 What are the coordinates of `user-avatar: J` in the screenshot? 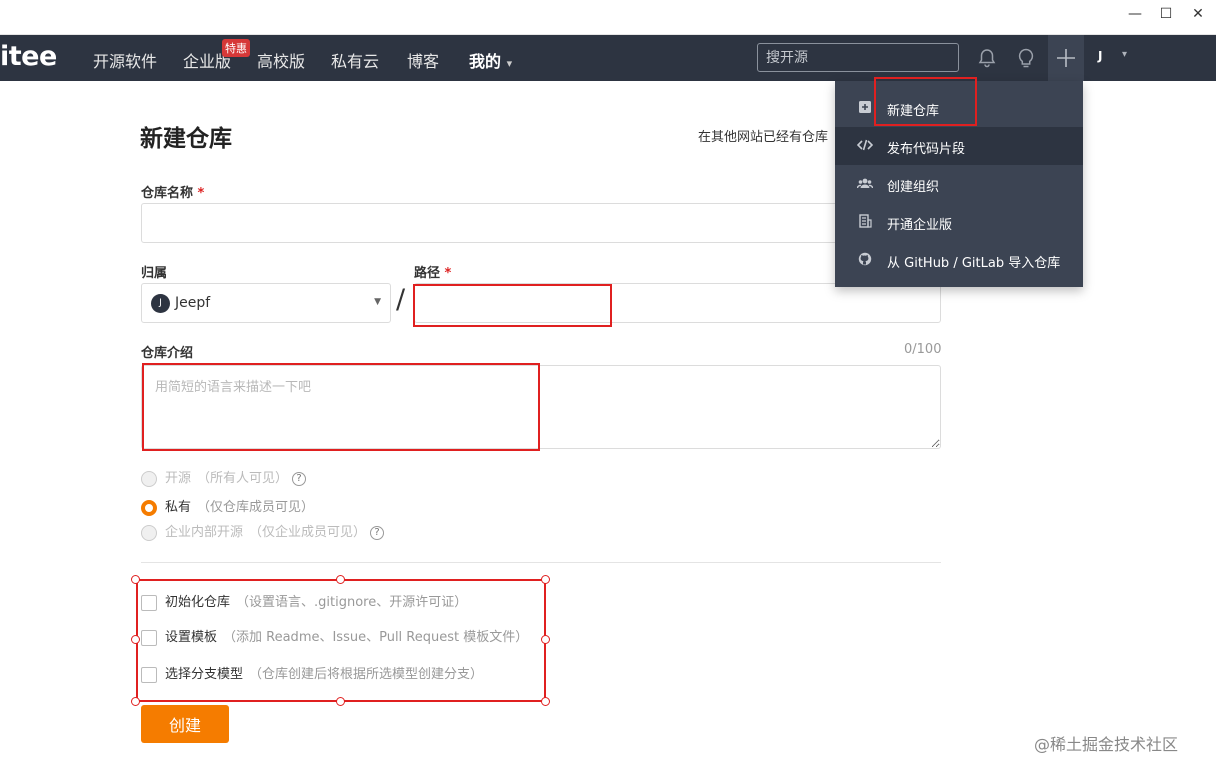 It's located at (1100, 56).